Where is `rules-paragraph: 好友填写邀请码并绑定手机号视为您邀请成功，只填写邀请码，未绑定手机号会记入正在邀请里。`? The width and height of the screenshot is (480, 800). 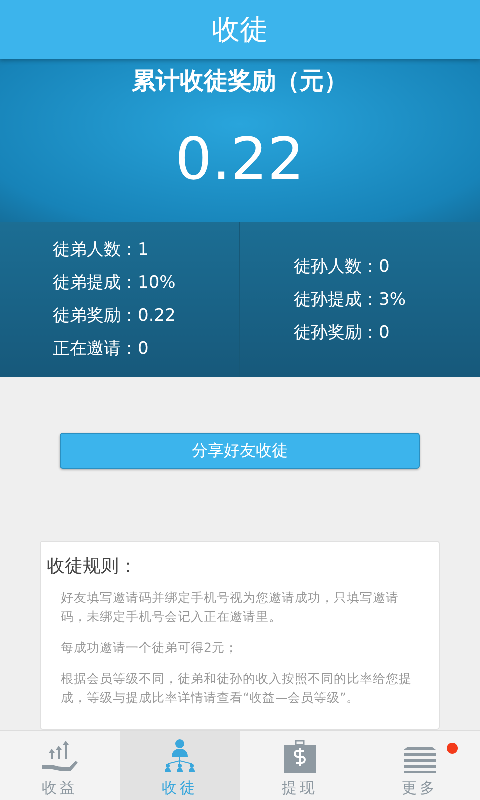
rules-paragraph: 好友填写邀请码并绑定手机号视为您邀请成功，只填写邀请码，未绑定手机号会记入正在邀请里。 is located at coordinates (230, 607).